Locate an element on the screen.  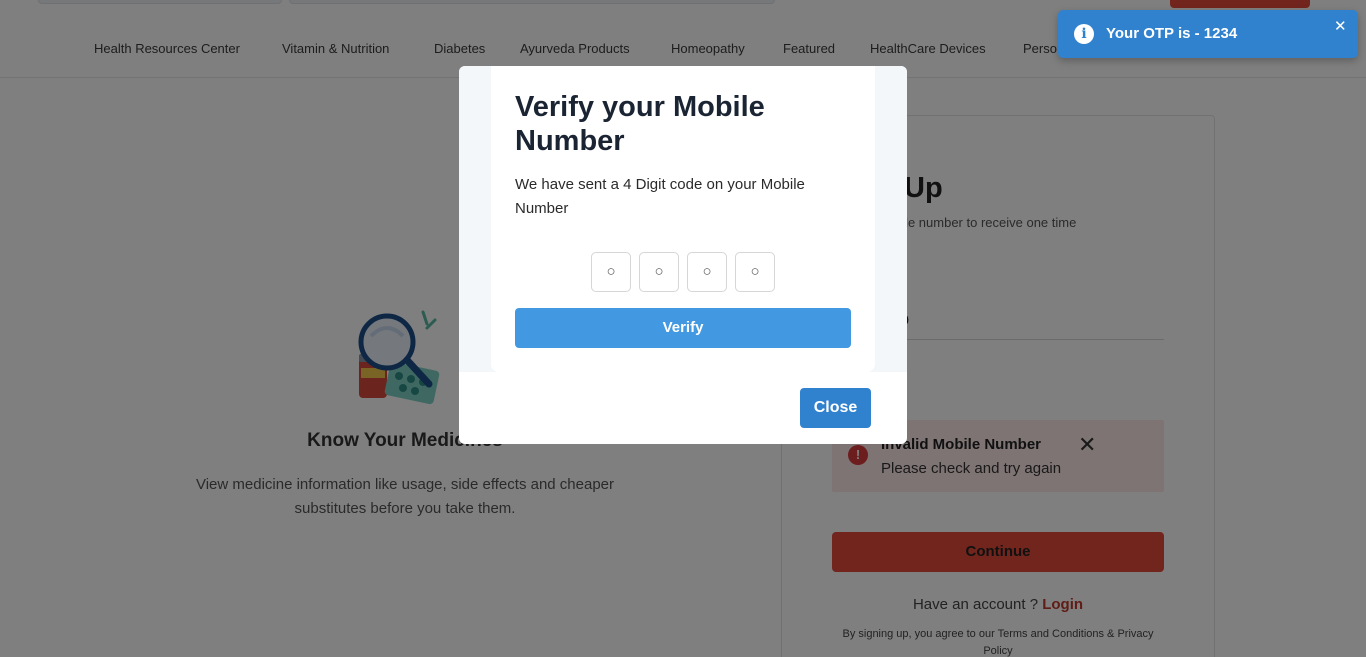
info-icon: i is located at coordinates (1084, 34).